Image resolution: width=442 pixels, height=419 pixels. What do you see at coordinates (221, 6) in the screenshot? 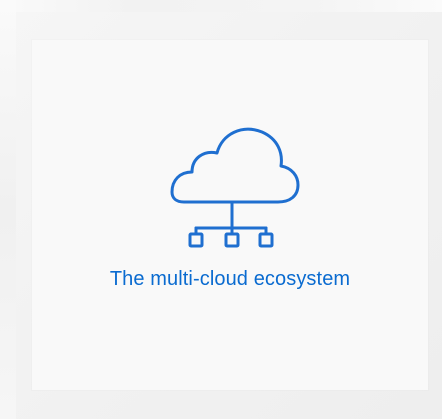
I see `top-edge` at bounding box center [221, 6].